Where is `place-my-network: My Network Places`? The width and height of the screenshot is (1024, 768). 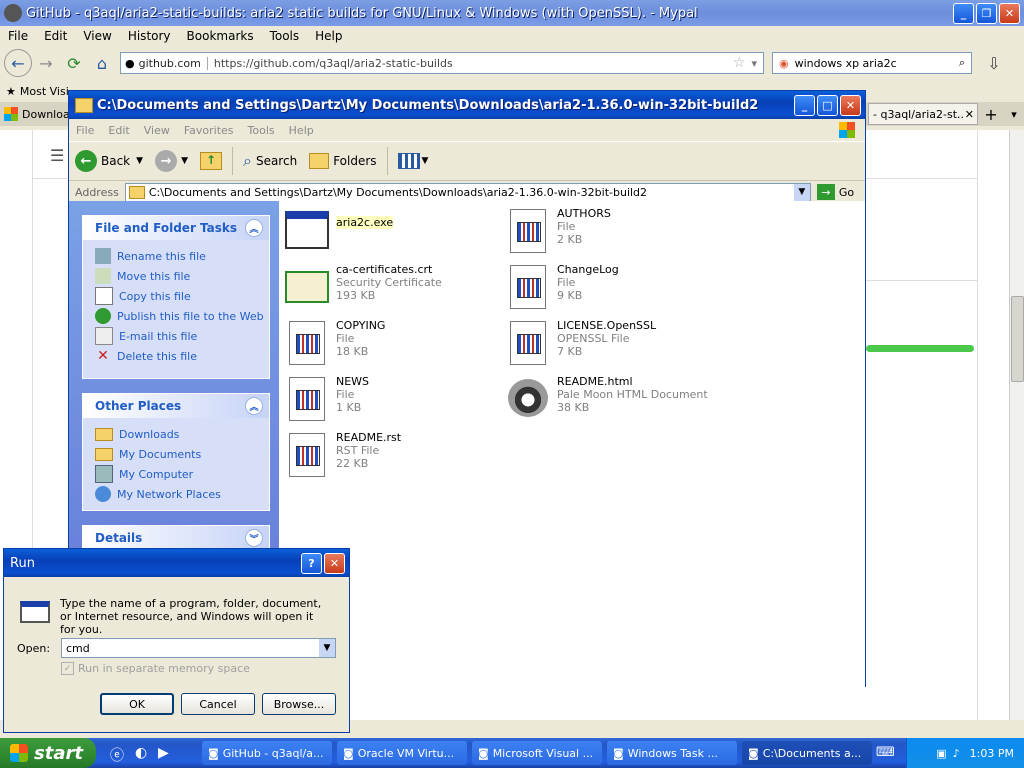 place-my-network: My Network Places is located at coordinates (176, 494).